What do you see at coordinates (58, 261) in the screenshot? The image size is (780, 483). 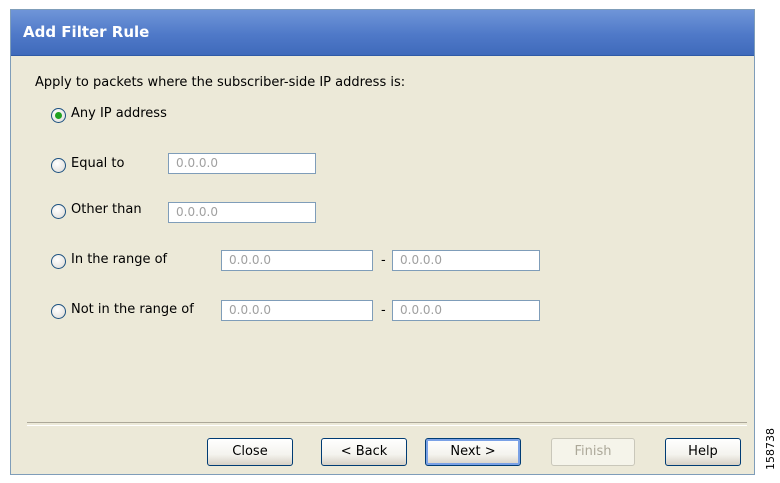 I see `radio-in-range` at bounding box center [58, 261].